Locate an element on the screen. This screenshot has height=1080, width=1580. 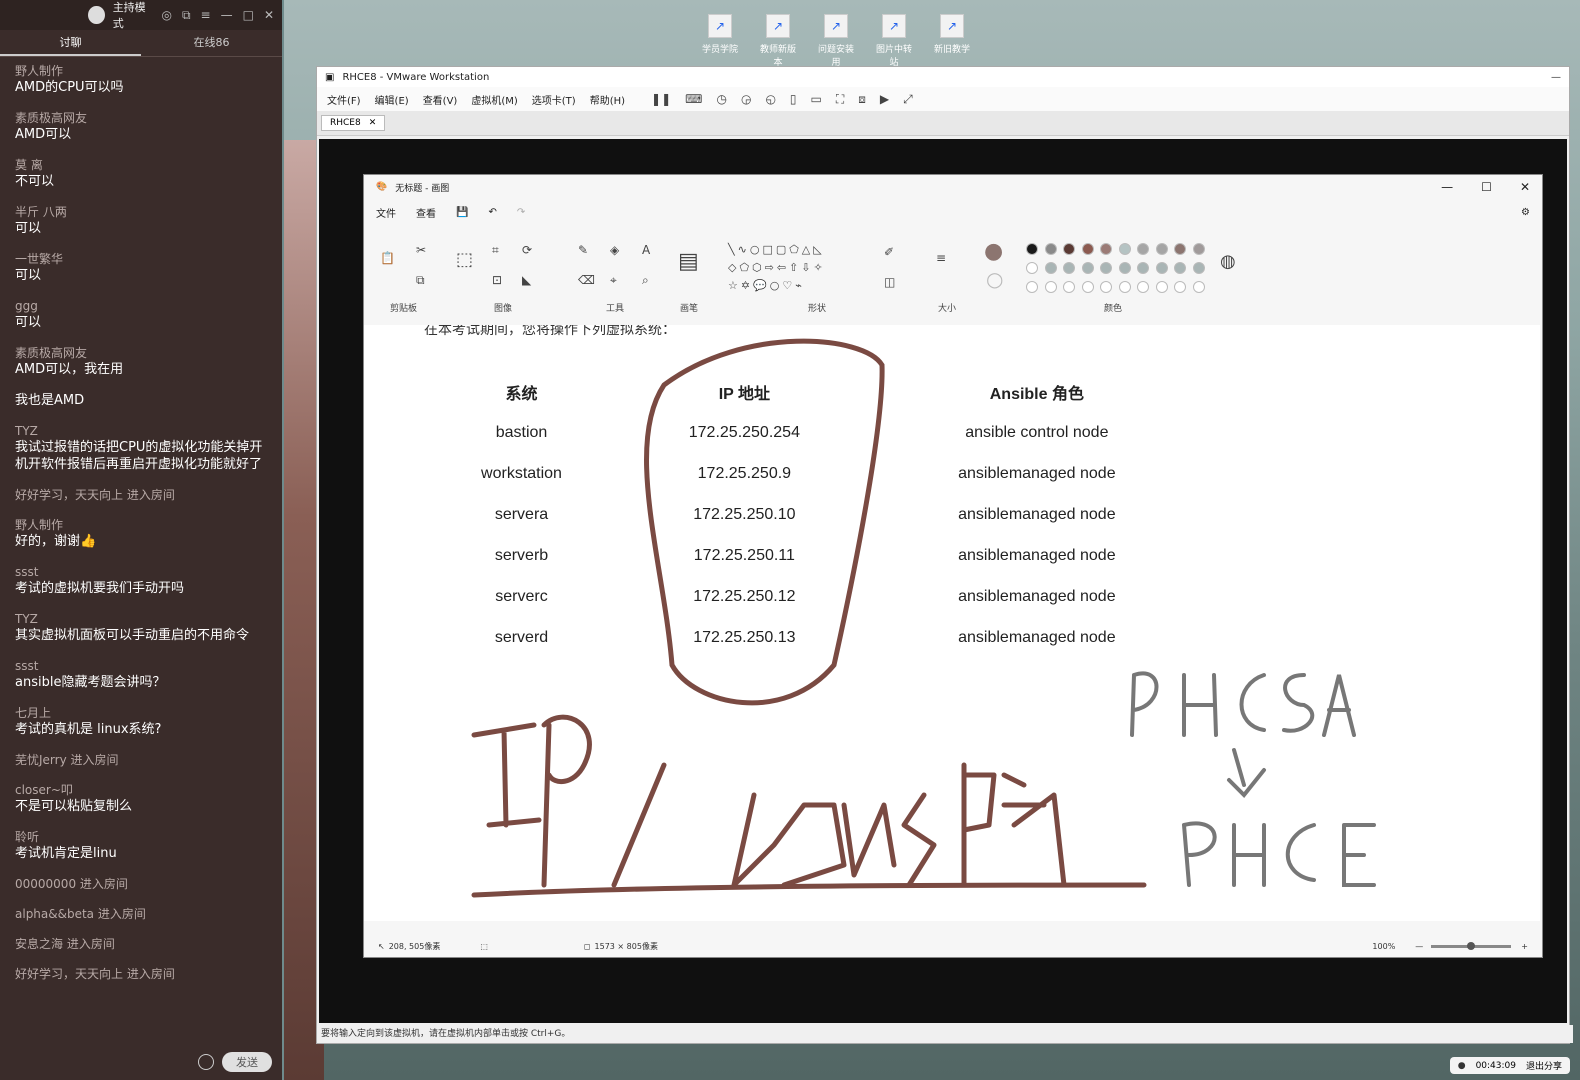
menu-vm: 虚拟机(M) is located at coordinates (494, 99).